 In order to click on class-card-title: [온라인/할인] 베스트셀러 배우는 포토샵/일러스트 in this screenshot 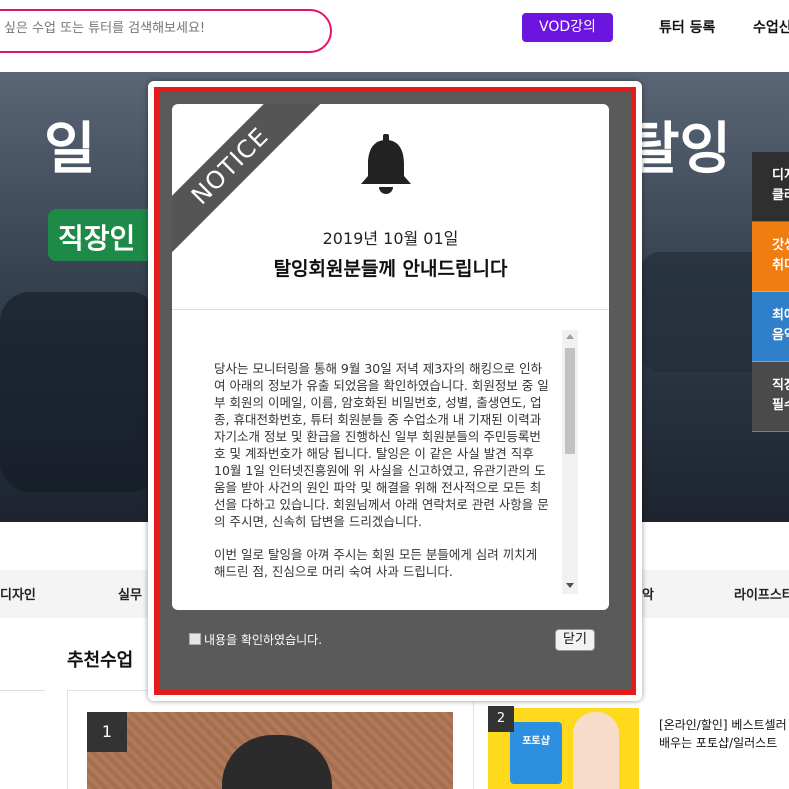, I will do `click(724, 734)`.